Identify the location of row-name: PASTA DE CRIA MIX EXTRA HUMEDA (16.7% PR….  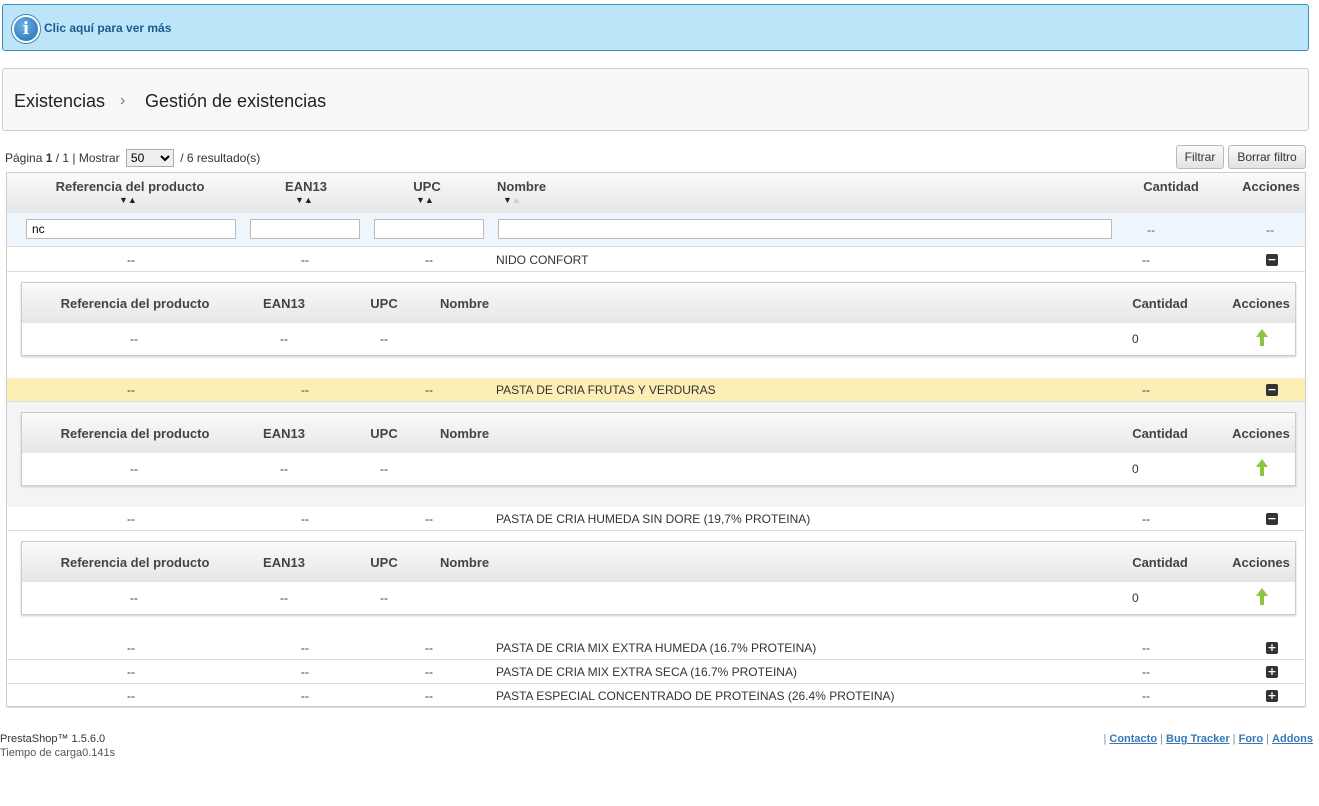
(656, 648).